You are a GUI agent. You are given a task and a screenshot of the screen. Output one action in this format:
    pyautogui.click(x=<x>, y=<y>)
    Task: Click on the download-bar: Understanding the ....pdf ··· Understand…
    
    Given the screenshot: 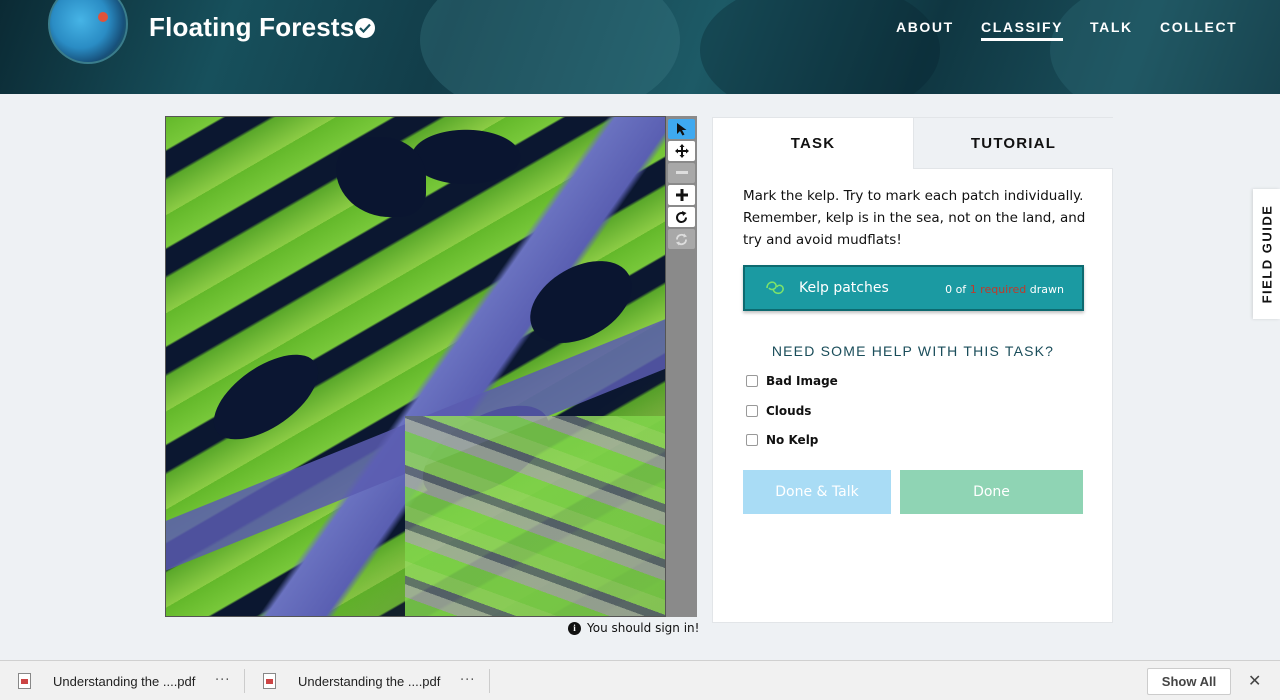 What is the action you would take?
    pyautogui.click(x=640, y=680)
    